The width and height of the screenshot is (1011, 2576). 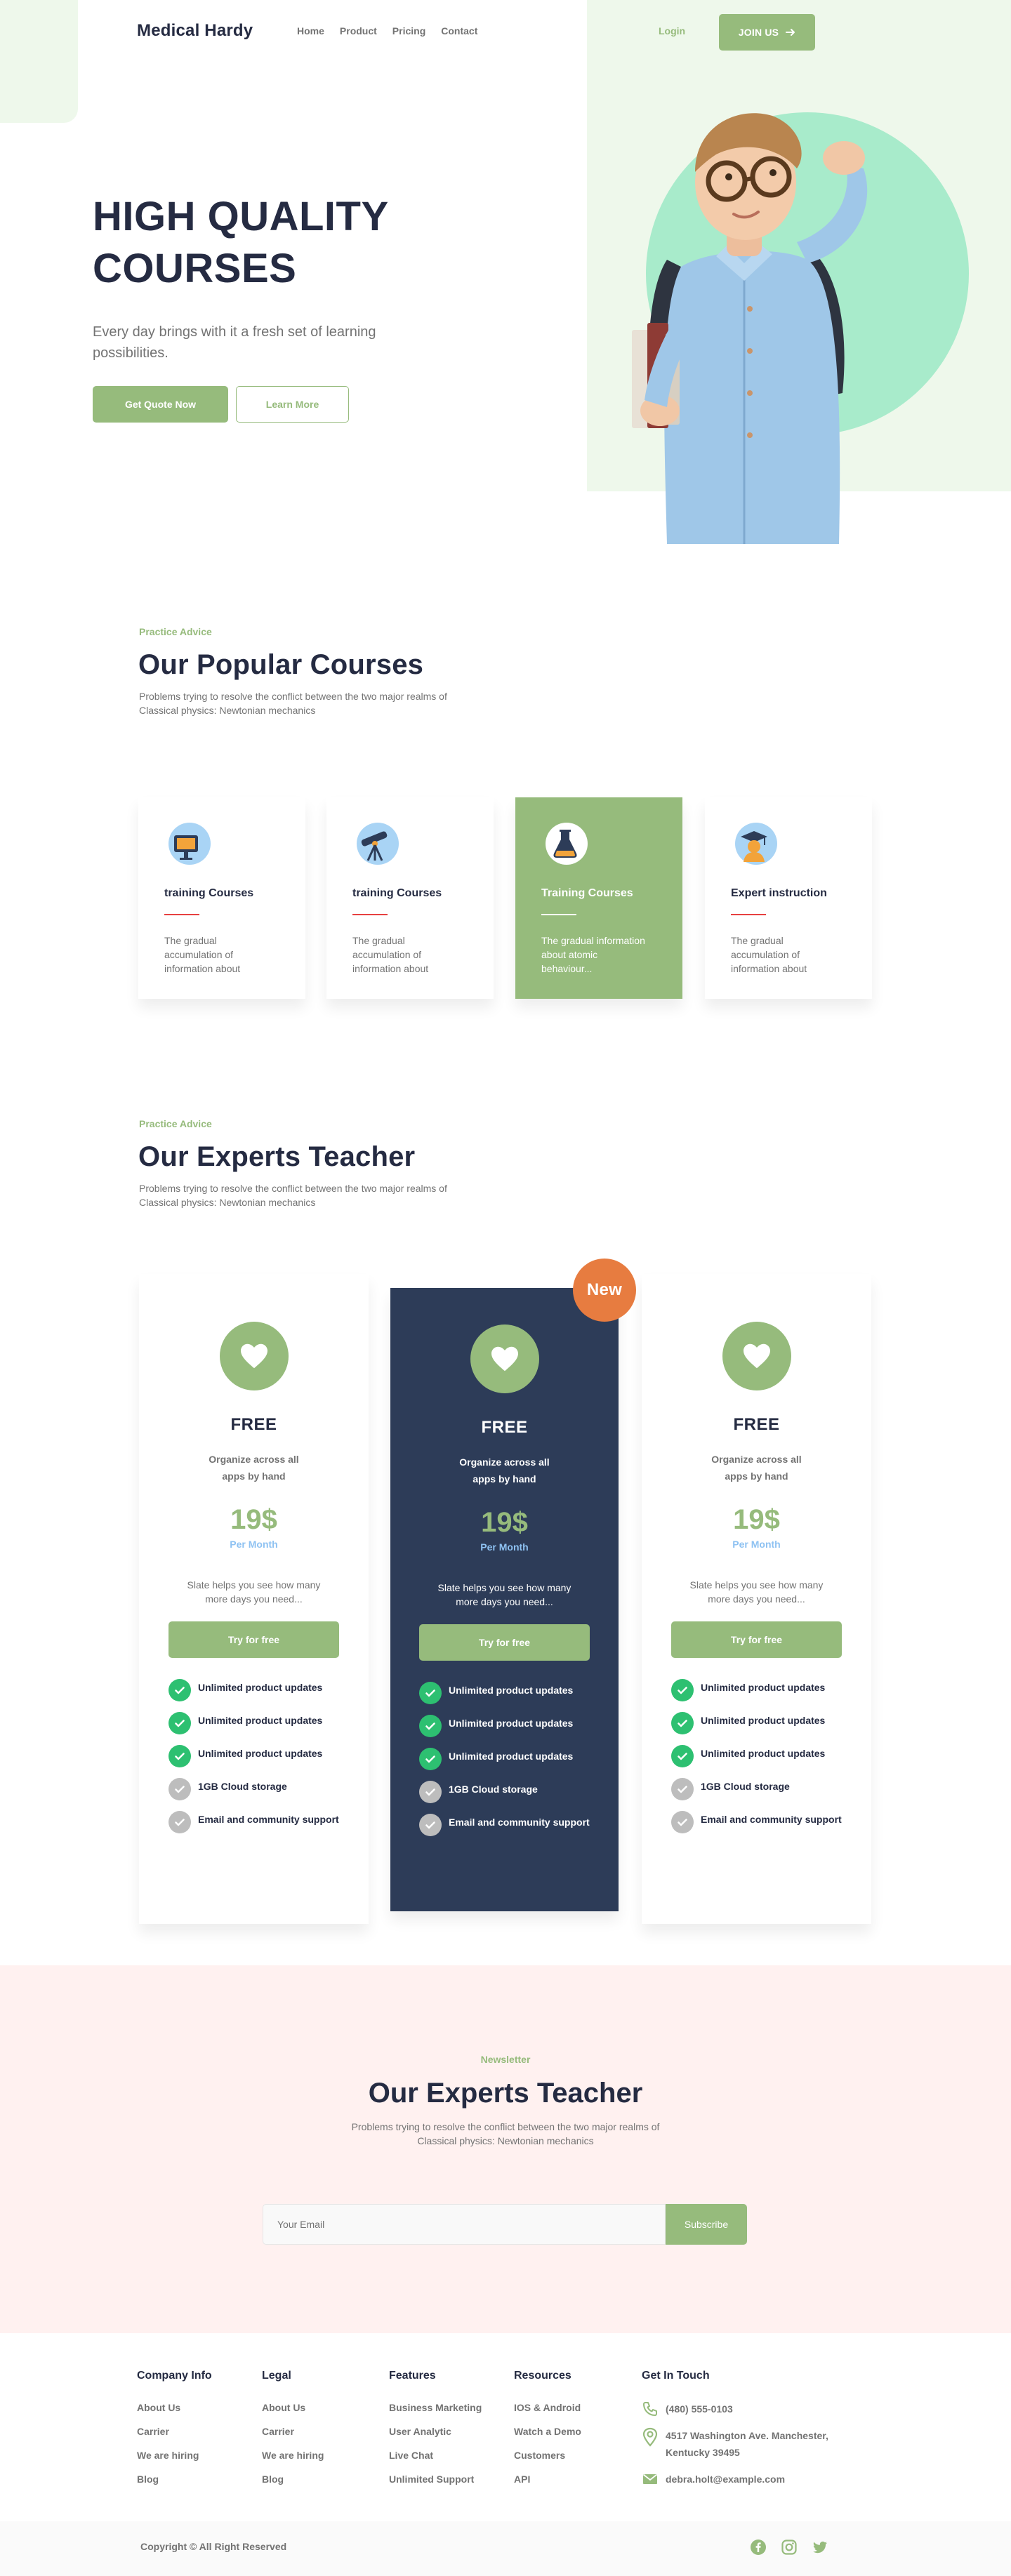 I want to click on course-title: Training Courses, so click(x=587, y=893).